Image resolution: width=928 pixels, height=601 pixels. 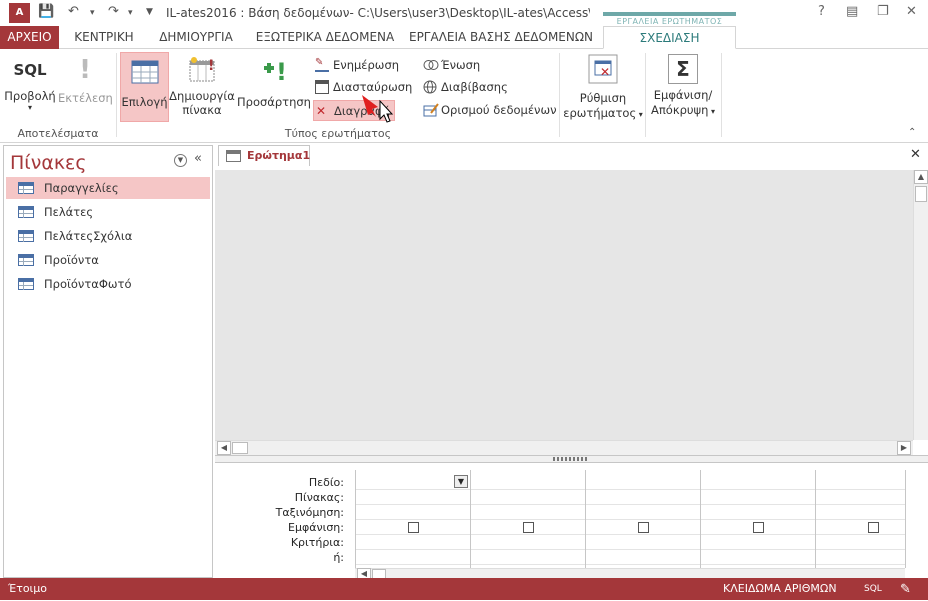 I want to click on nav-item-label: Προϊόντα, so click(x=71, y=260).